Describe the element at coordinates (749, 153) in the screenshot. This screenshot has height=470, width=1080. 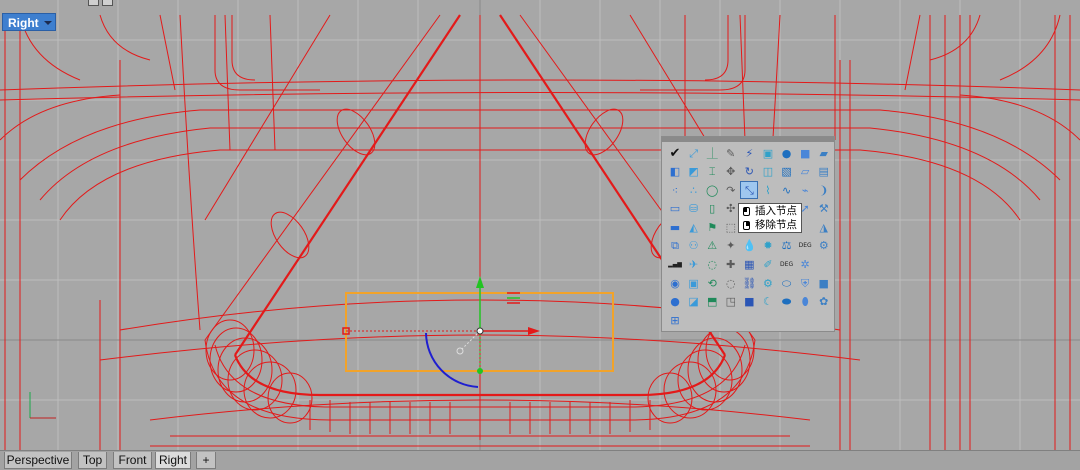
I see `wand-icon: ⚡` at that location.